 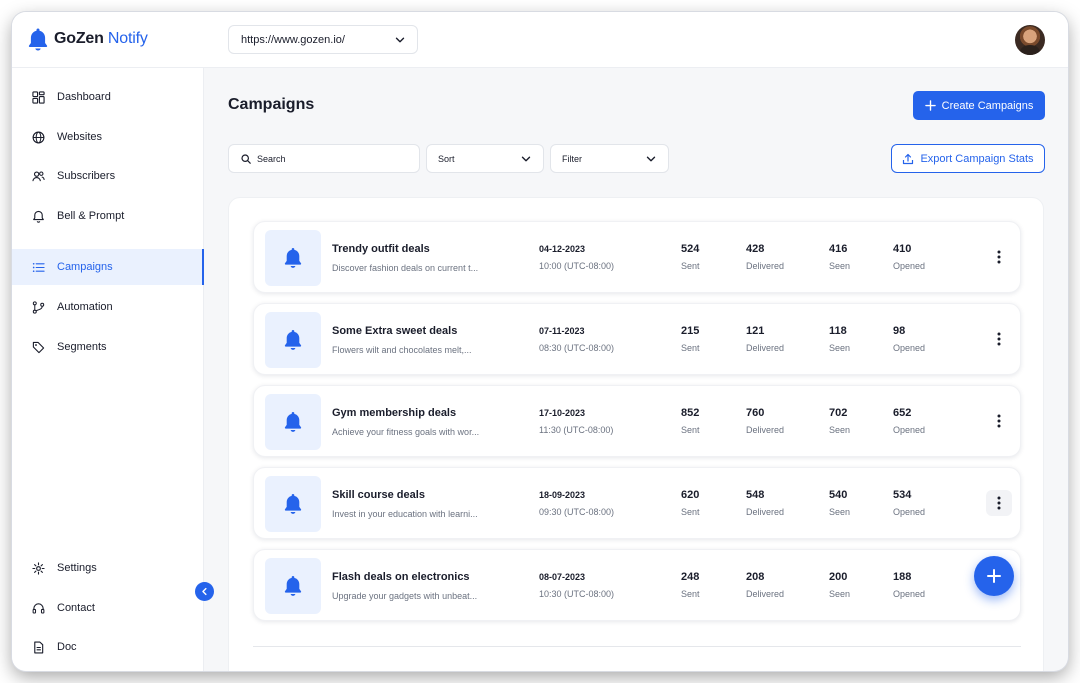 I want to click on brand-logo: GoZen Notify, so click(x=88, y=39).